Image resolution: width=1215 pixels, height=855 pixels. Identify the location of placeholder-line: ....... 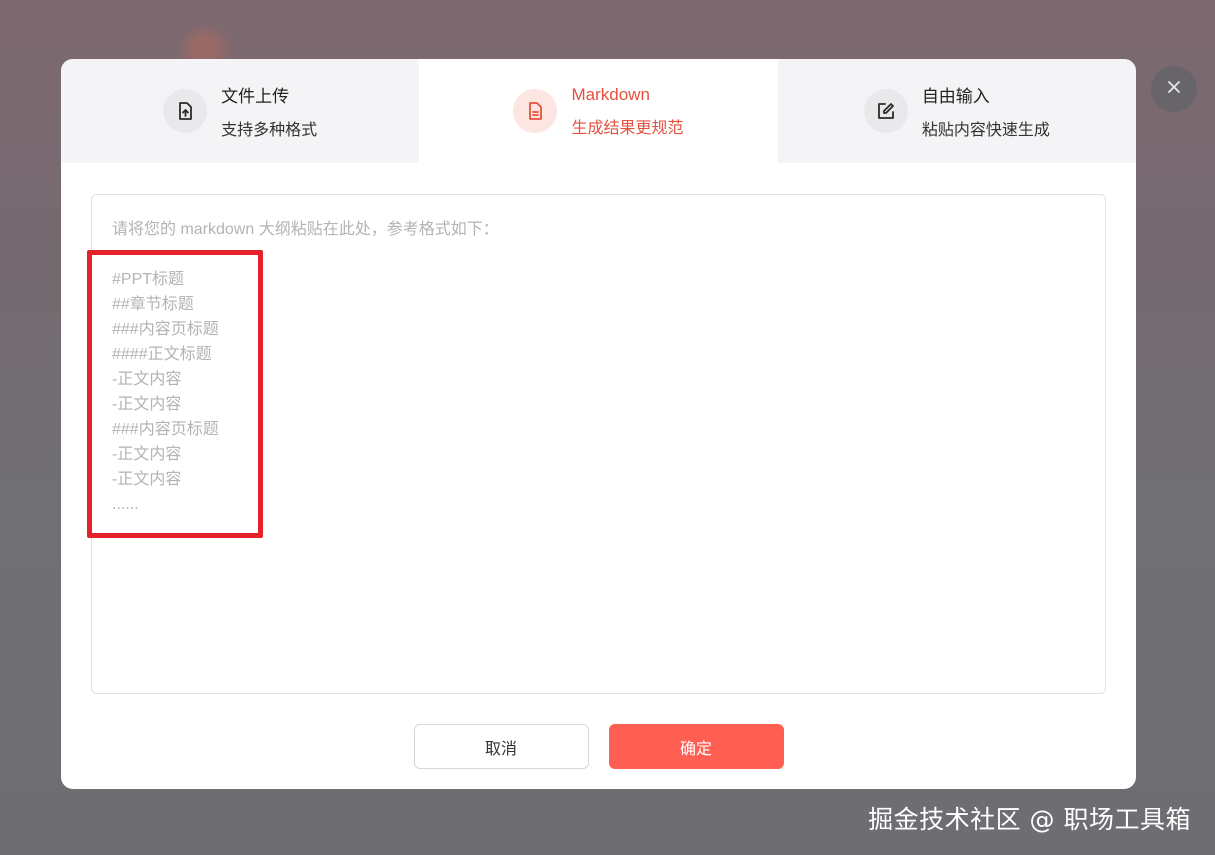
(125, 504).